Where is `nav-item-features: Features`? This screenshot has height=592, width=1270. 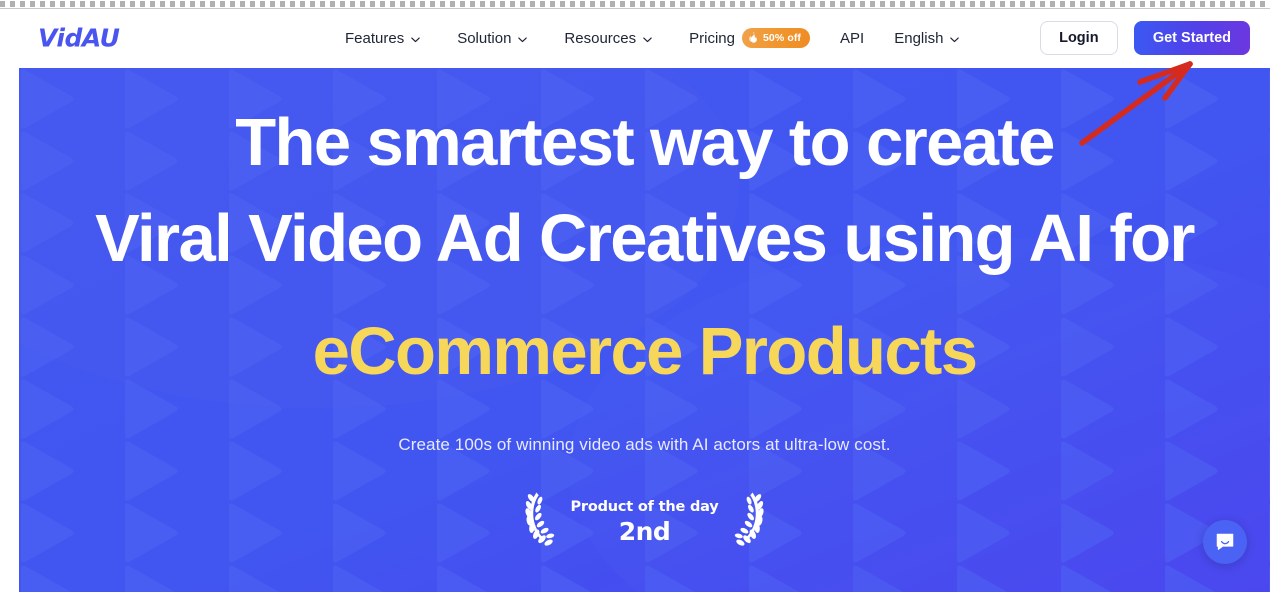
nav-item-features: Features is located at coordinates (392, 38).